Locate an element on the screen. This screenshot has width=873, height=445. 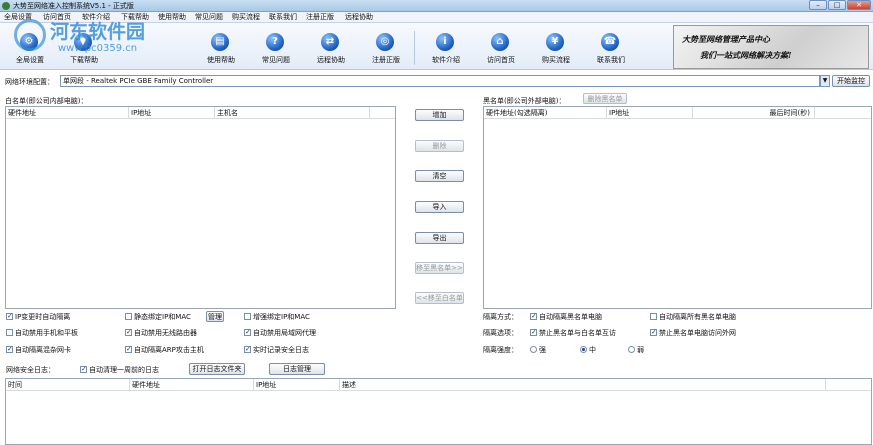
close-button: ✕ is located at coordinates (859, 5).